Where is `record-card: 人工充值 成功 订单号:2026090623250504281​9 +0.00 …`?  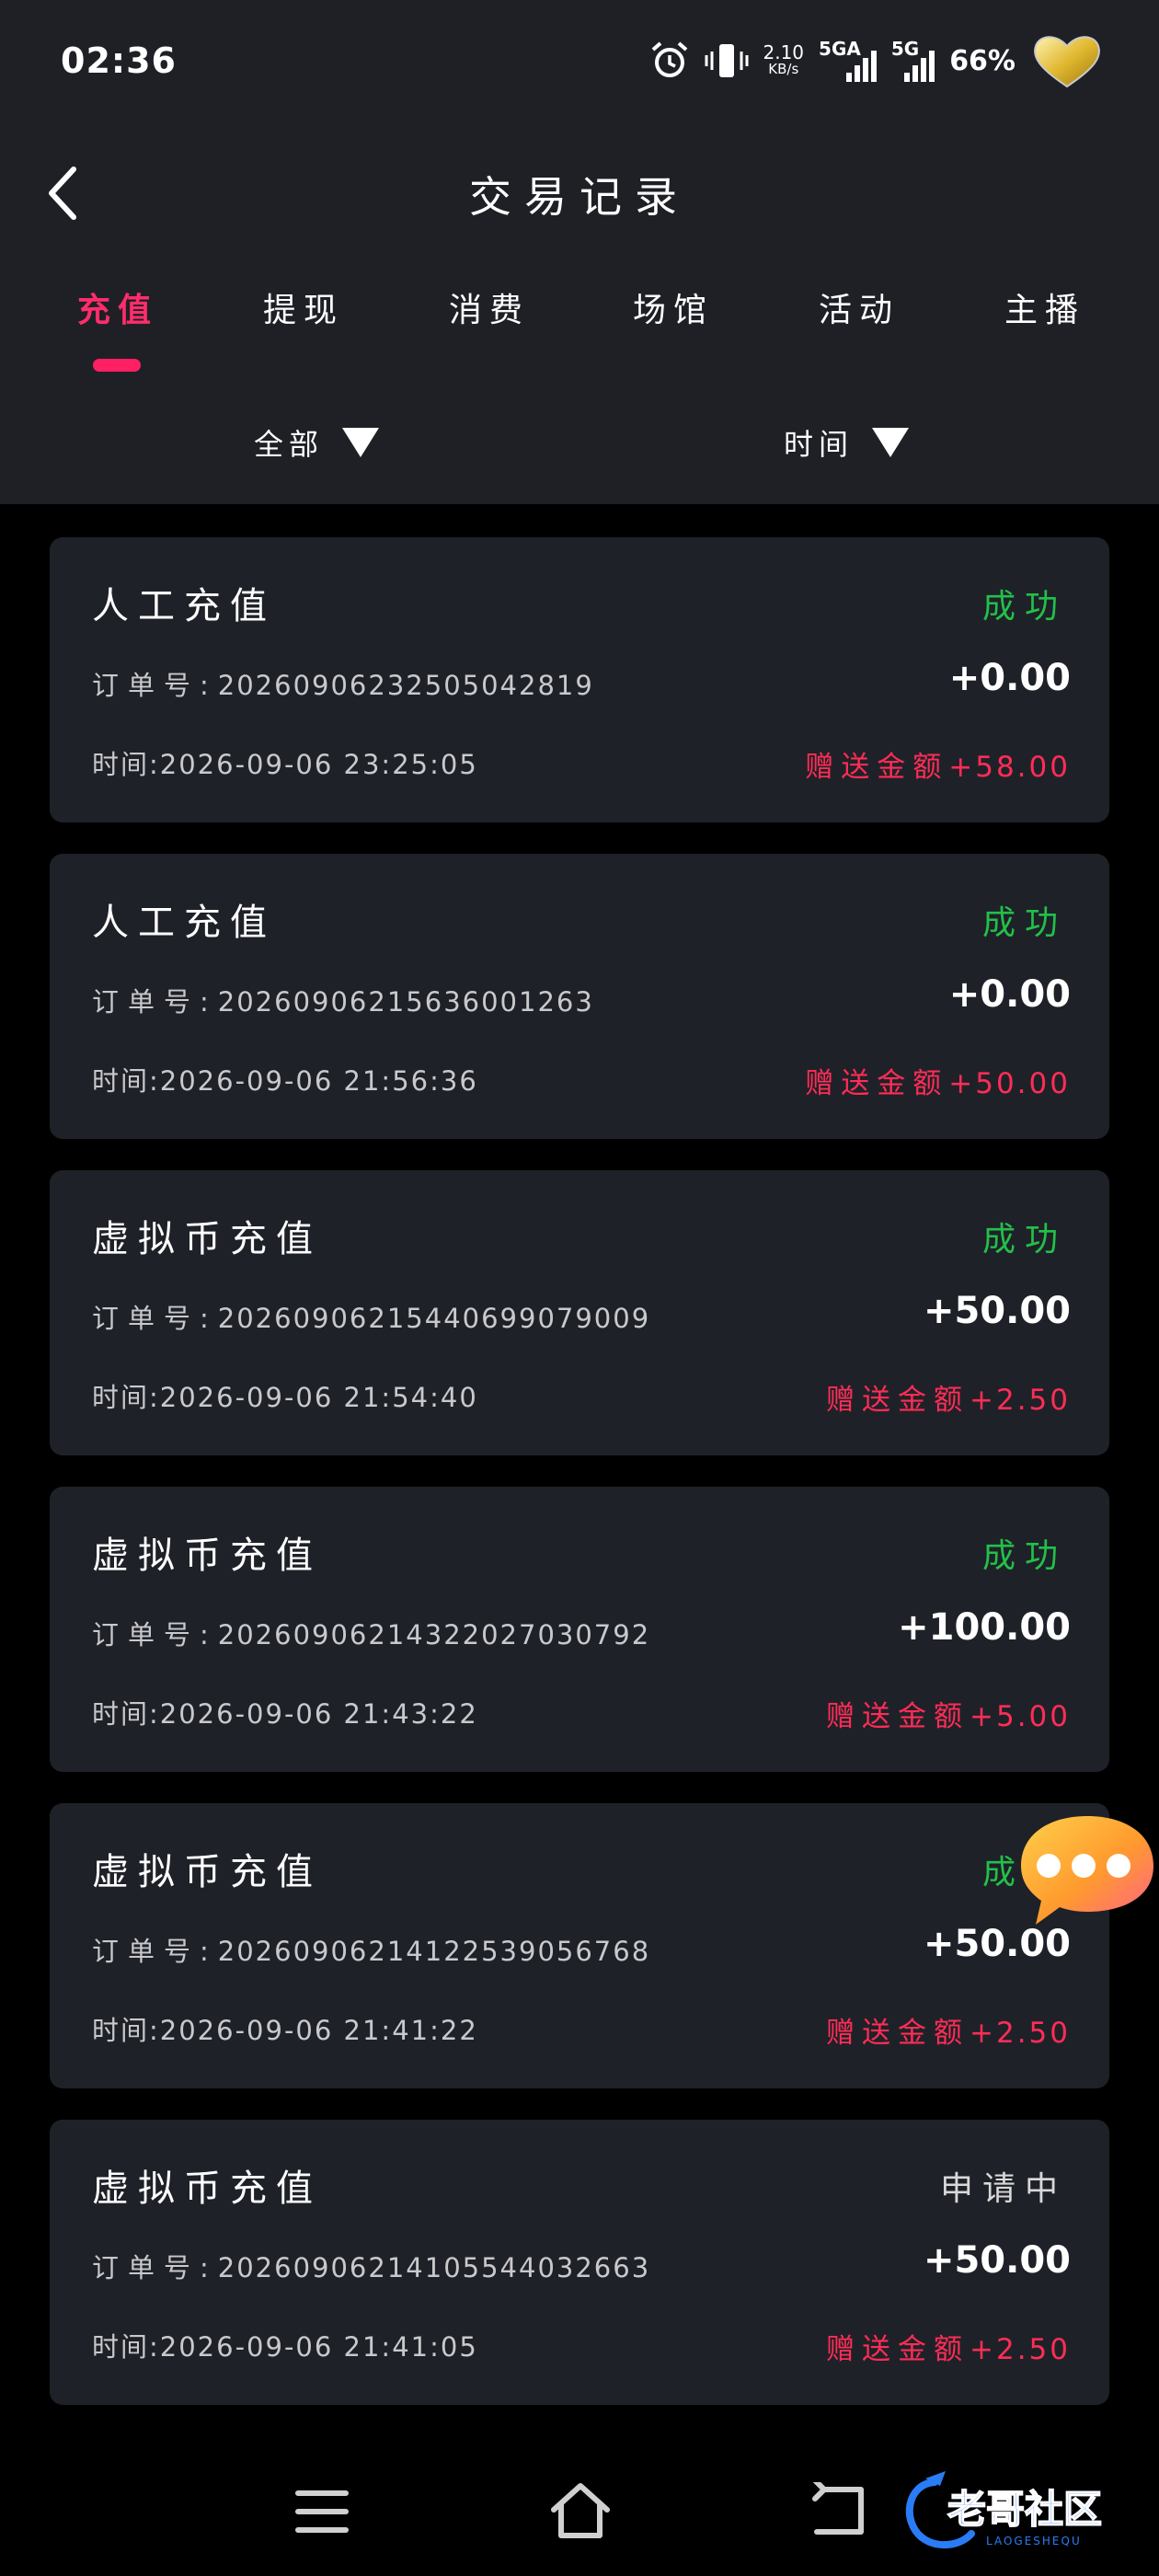
record-card: 人工充值 成功 订单号:2026090623250504281​9 +0.00 … is located at coordinates (579, 679).